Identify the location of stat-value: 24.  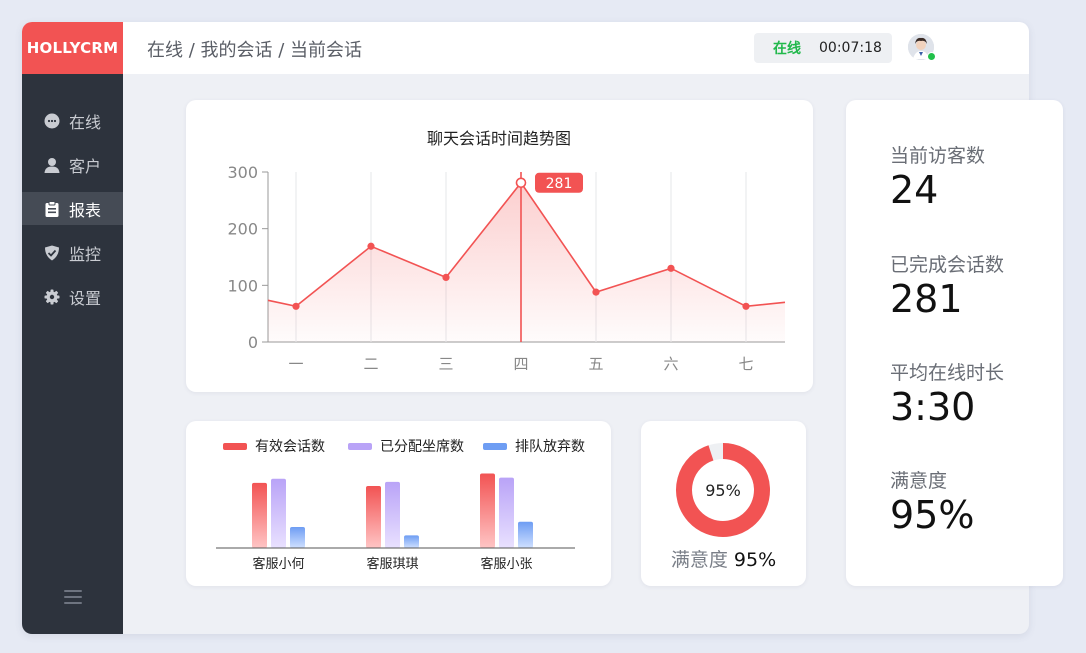
(914, 190).